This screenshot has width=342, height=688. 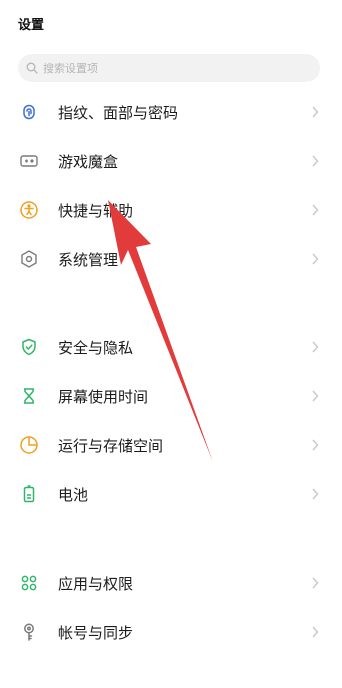 I want to click on page-title: 设置, so click(x=31, y=25).